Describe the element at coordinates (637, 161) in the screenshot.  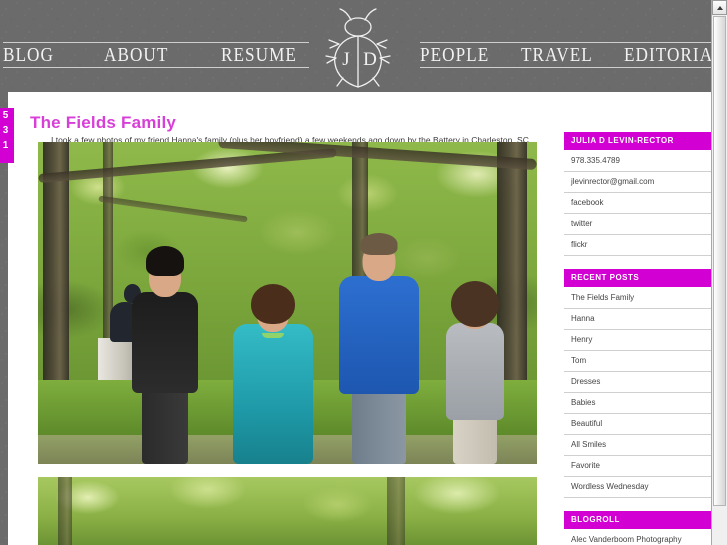
I see `list-item: 978.335.4789` at that location.